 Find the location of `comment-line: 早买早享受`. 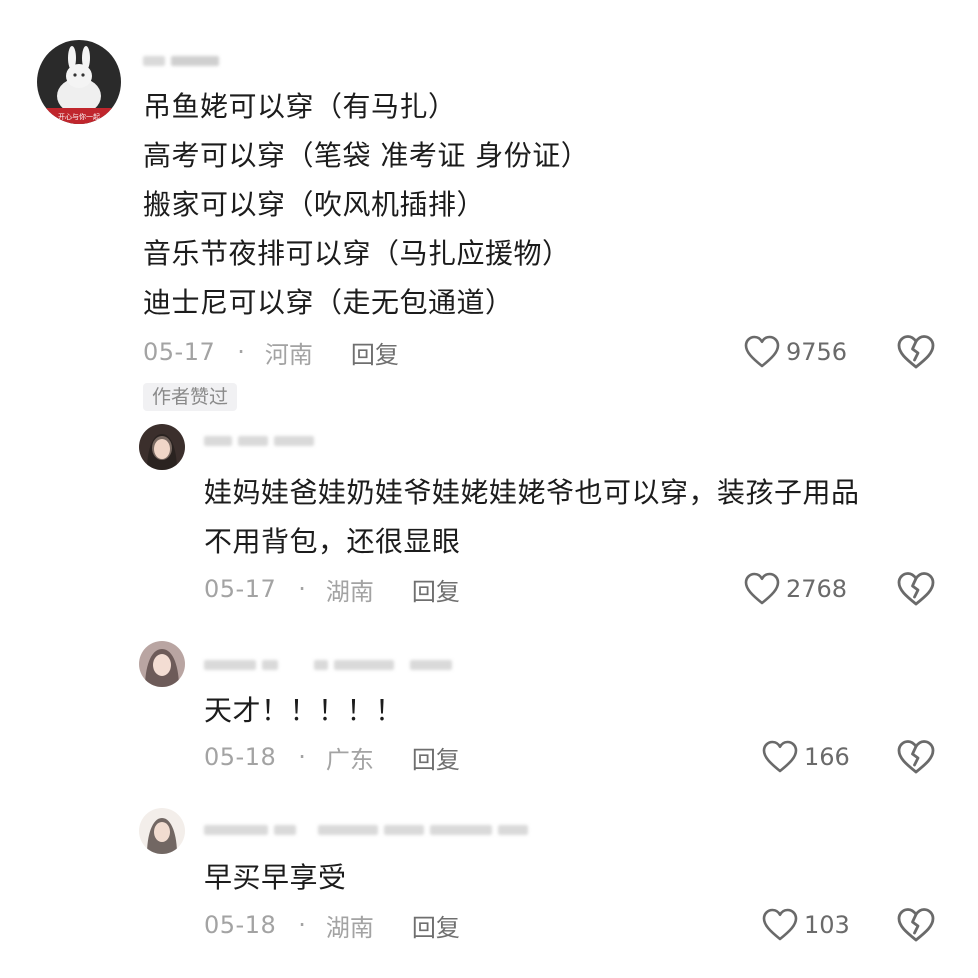

comment-line: 早买早享受 is located at coordinates (275, 877).